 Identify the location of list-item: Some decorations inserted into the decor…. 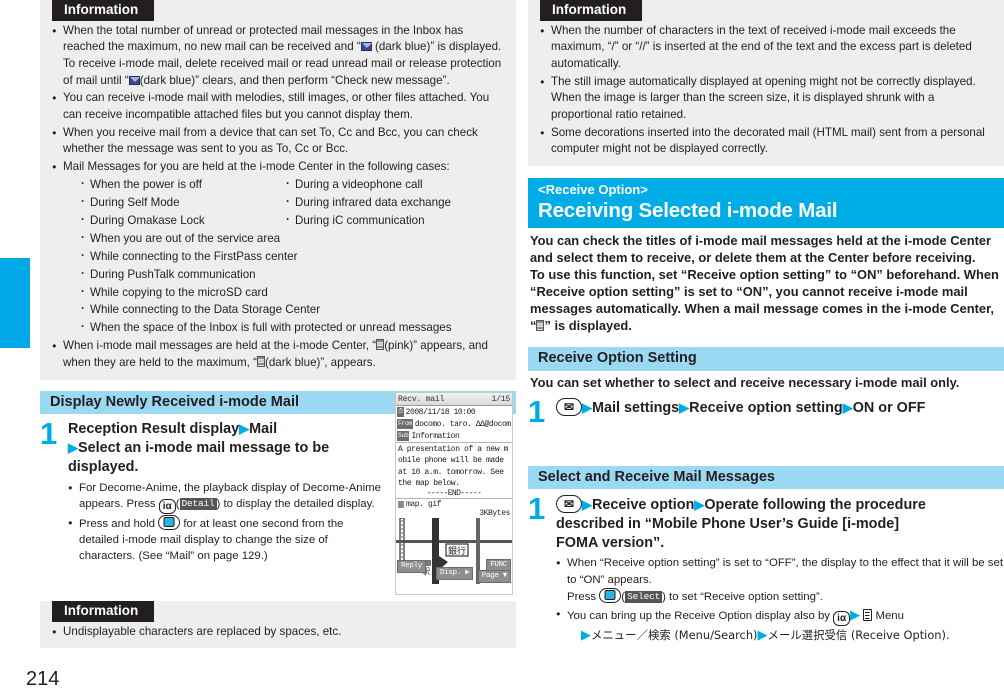
(767, 141).